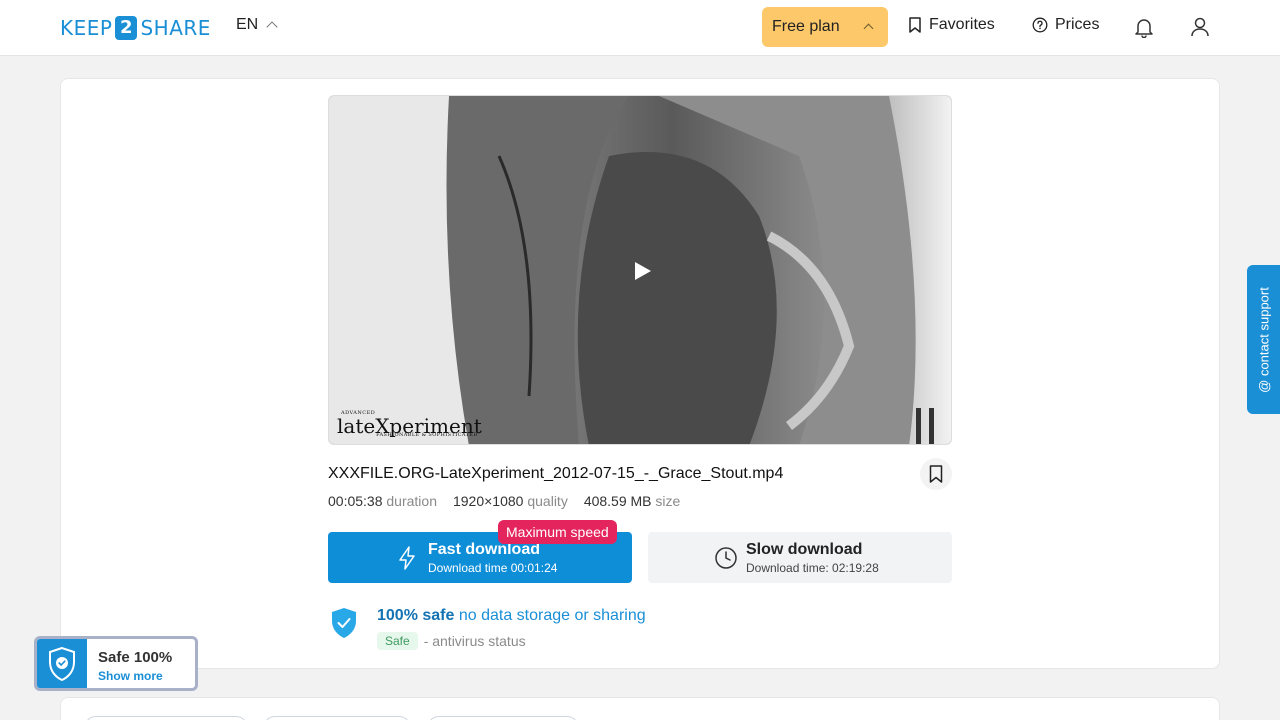  What do you see at coordinates (86, 28) in the screenshot?
I see `logo-text-left: KEEP` at bounding box center [86, 28].